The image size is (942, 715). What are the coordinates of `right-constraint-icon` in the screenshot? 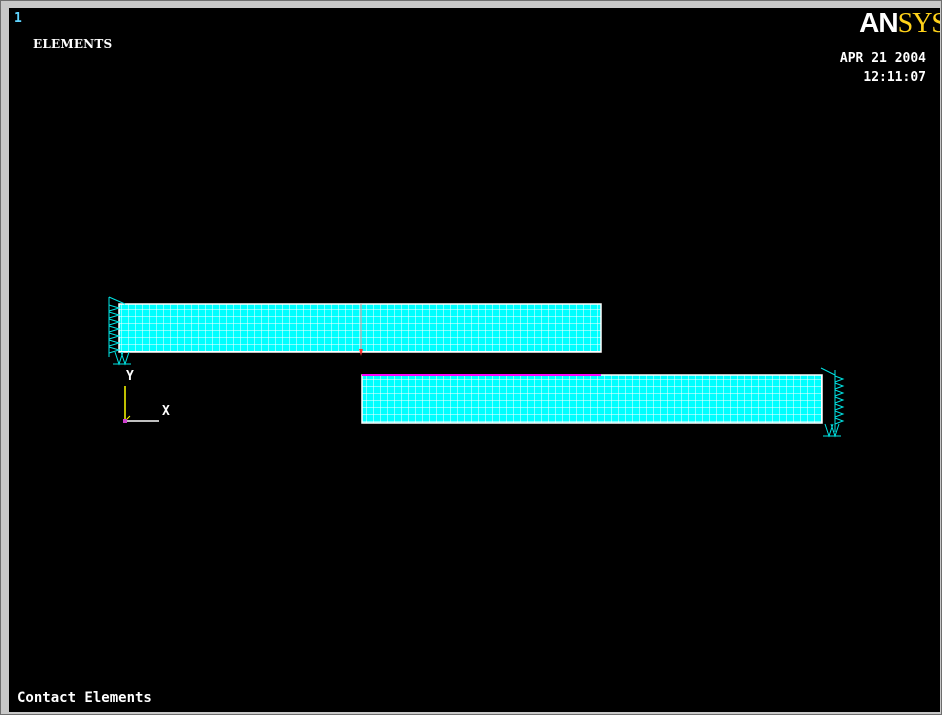 It's located at (832, 402).